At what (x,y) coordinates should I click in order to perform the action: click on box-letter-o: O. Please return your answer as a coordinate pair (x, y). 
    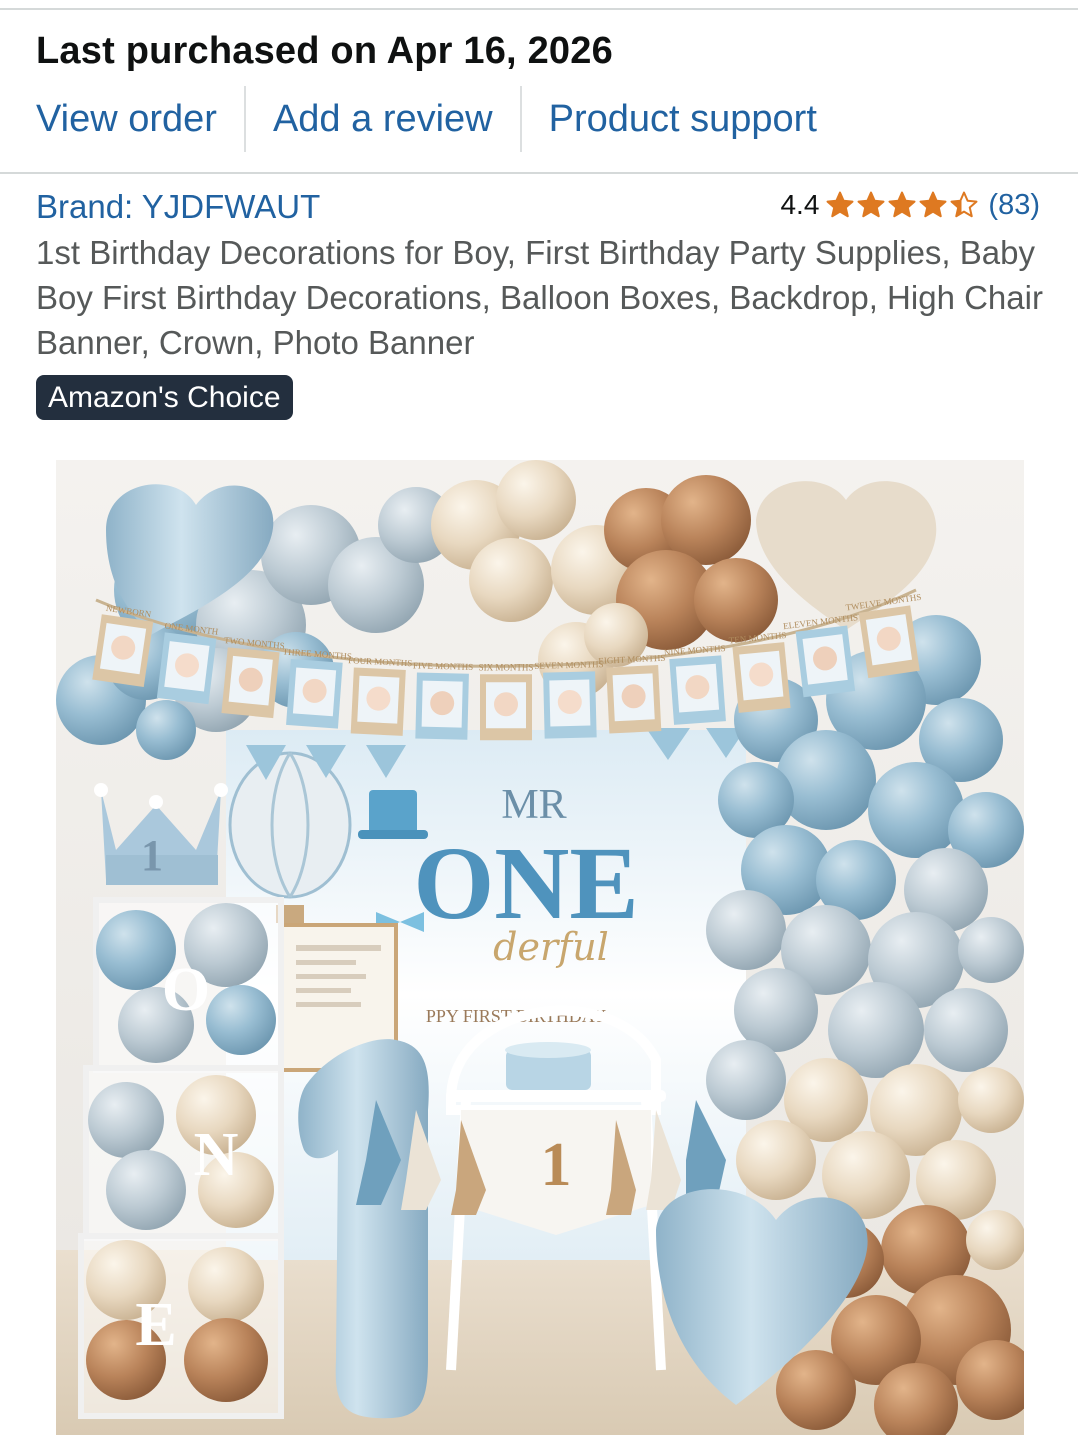
    Looking at the image, I should click on (186, 990).